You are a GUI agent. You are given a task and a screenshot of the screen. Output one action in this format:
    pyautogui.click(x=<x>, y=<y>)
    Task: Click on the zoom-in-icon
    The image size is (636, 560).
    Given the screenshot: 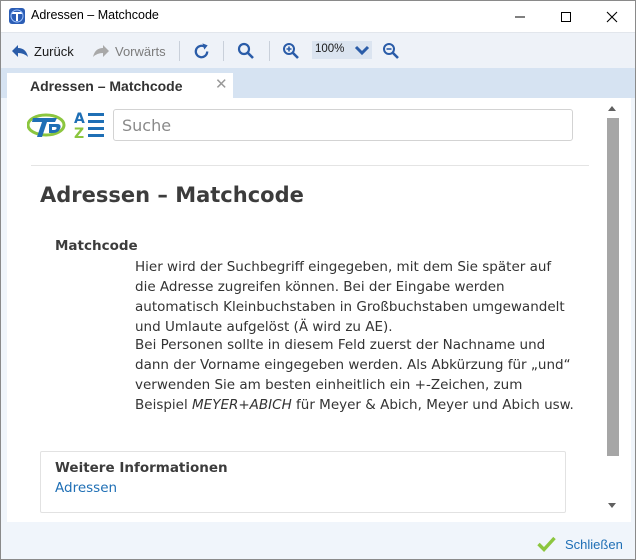 What is the action you would take?
    pyautogui.click(x=291, y=51)
    